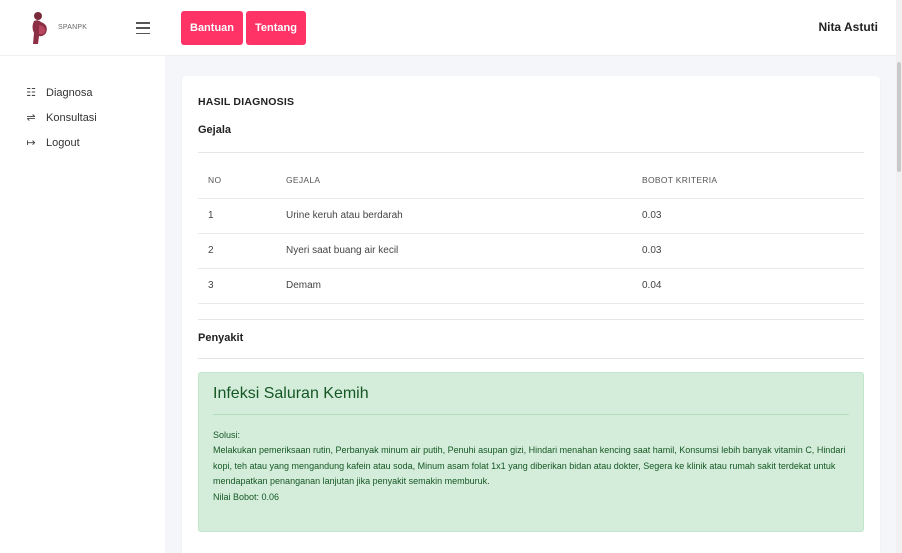 This screenshot has width=902, height=553. I want to click on penyakit-heading: Penyakit, so click(221, 337).